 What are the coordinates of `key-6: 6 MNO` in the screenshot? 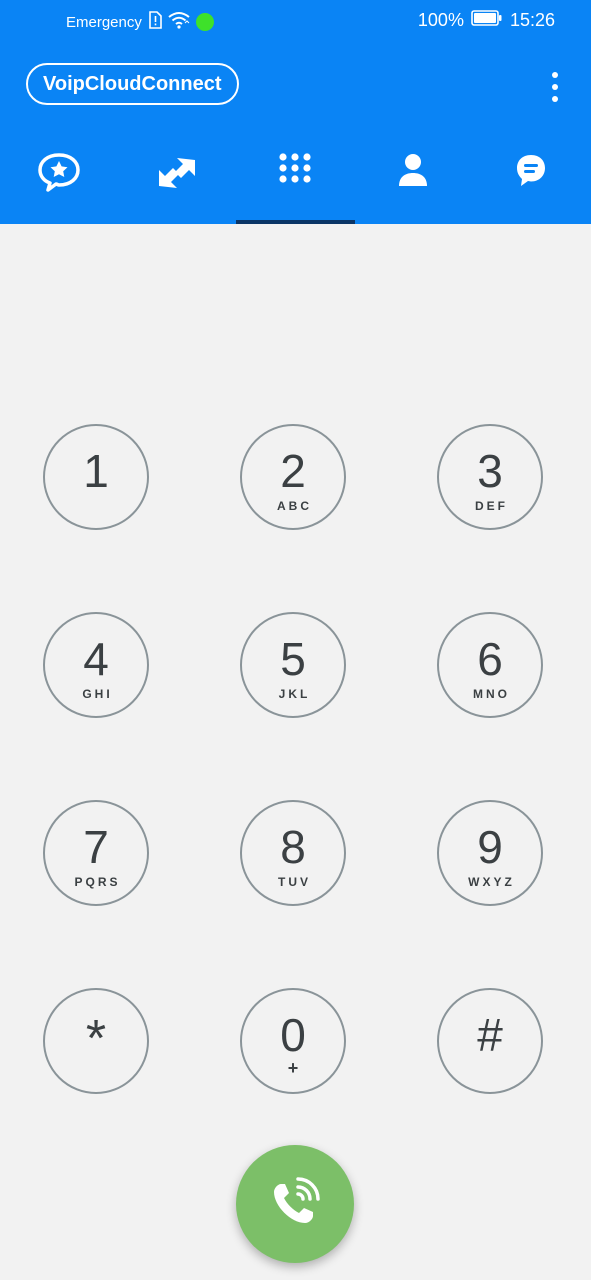 It's located at (490, 665).